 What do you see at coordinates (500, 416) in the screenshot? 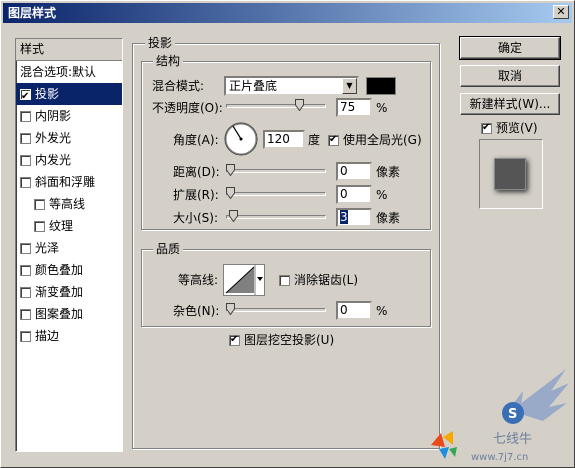
I see `watermark-logo: S 七线牛 www.7j7.cn` at bounding box center [500, 416].